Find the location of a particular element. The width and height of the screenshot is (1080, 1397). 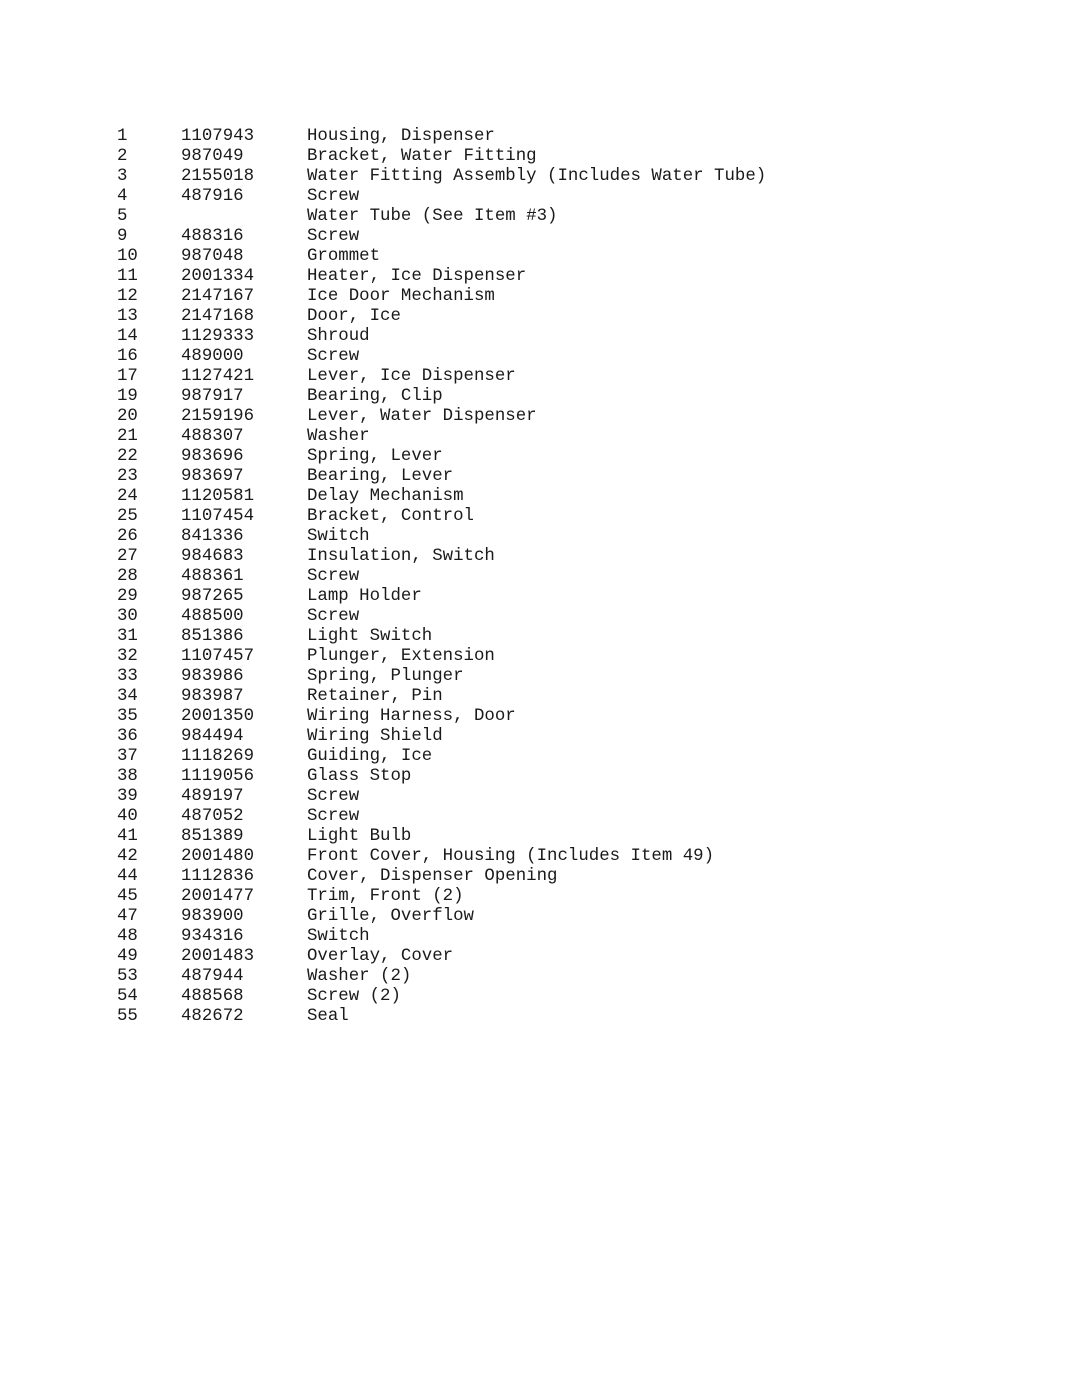

item-number: 36 is located at coordinates (127, 736).